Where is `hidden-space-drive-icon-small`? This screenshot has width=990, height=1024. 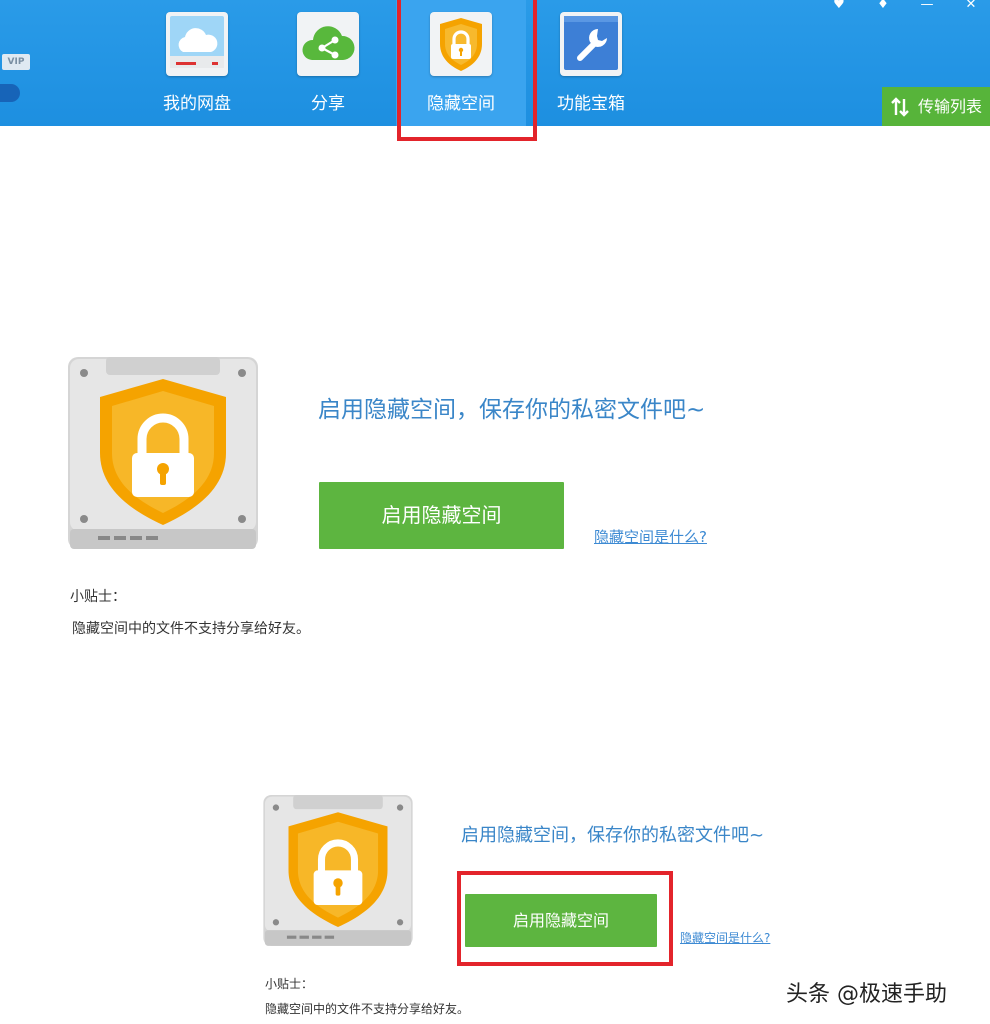
hidden-space-drive-icon-small is located at coordinates (338, 870).